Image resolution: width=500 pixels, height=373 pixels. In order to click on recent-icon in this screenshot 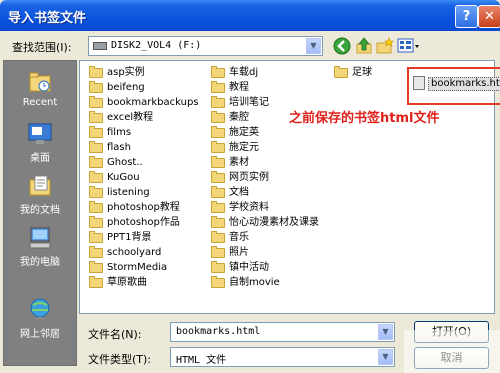, I will do `click(40, 82)`.